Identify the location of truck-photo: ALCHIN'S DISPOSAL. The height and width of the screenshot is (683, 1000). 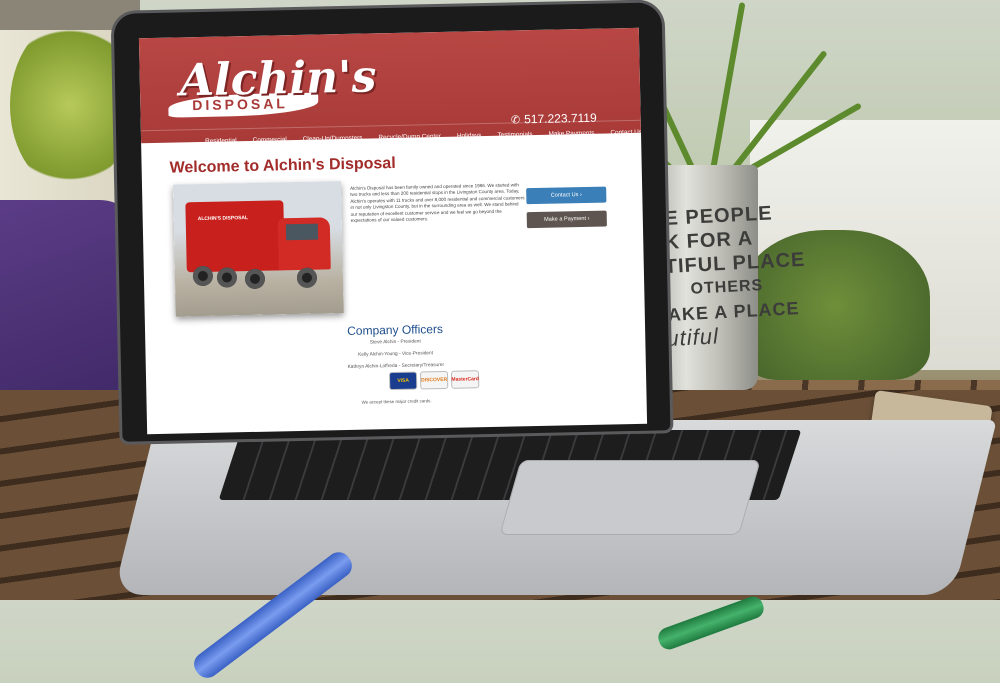
(258, 249).